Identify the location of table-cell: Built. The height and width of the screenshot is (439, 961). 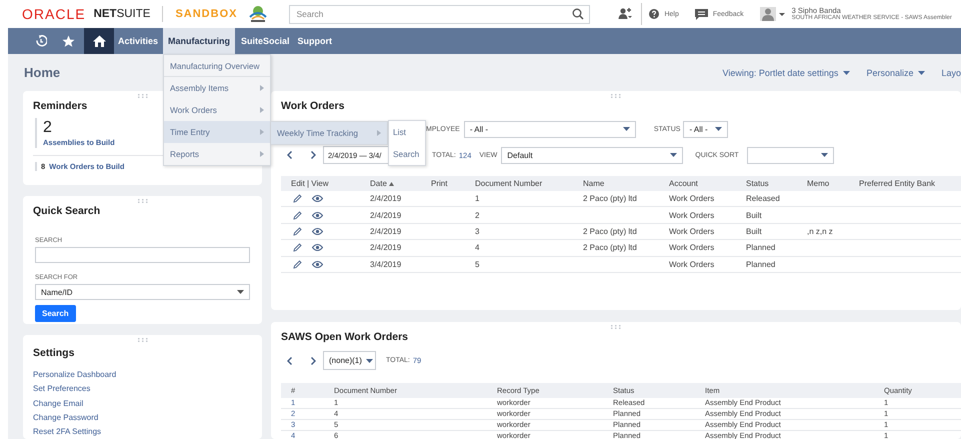
(754, 215).